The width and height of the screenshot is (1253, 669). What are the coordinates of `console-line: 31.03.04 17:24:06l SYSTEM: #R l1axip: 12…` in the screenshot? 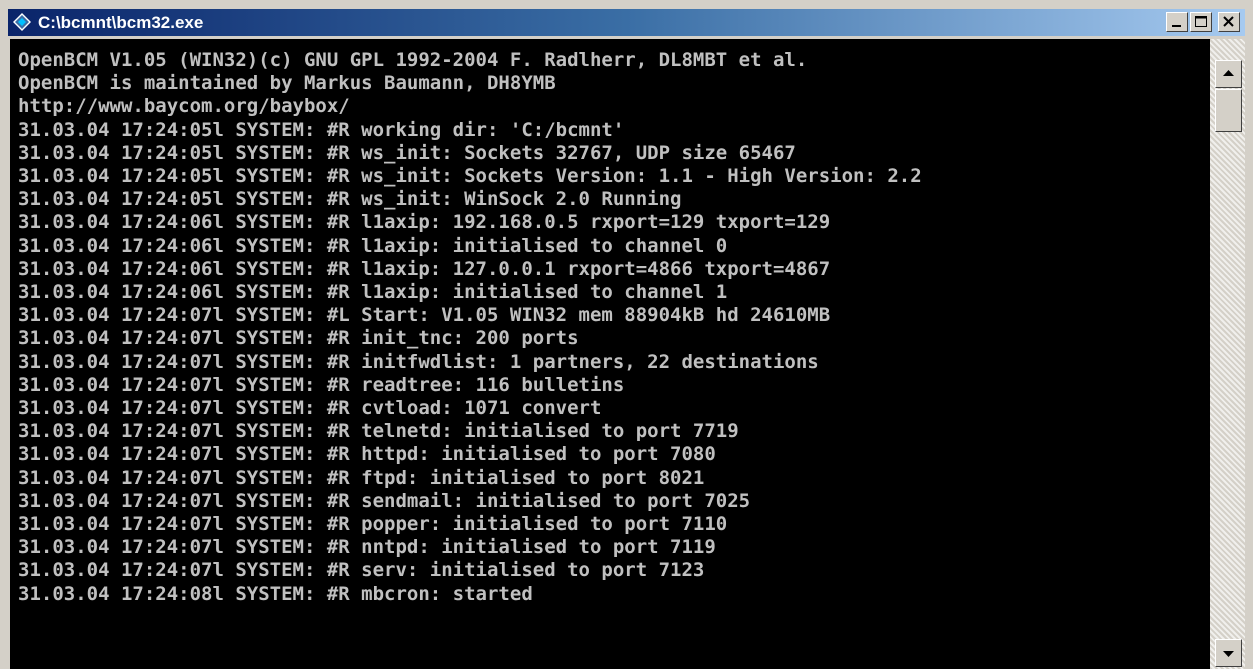 It's located at (424, 268).